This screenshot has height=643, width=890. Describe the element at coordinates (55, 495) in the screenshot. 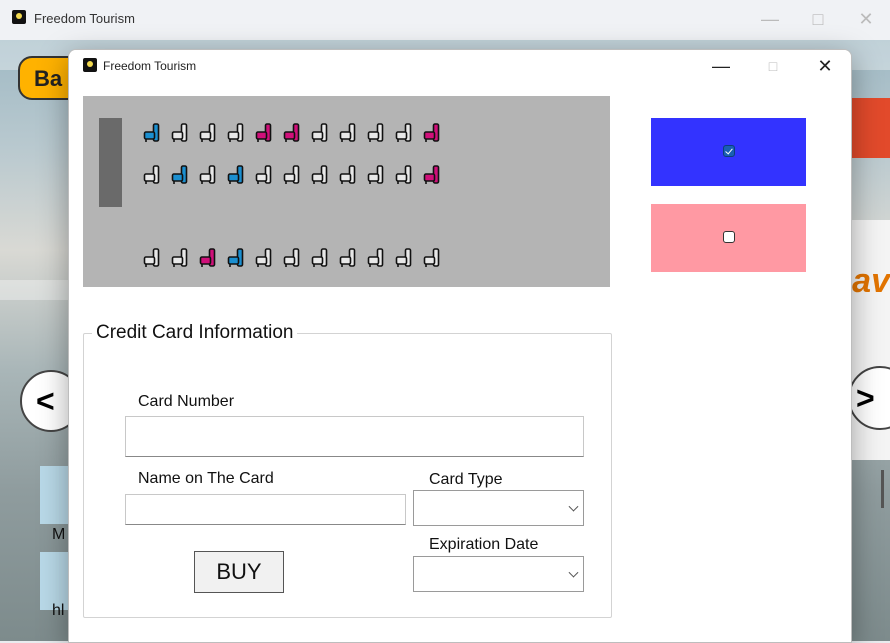

I see `background-card` at that location.